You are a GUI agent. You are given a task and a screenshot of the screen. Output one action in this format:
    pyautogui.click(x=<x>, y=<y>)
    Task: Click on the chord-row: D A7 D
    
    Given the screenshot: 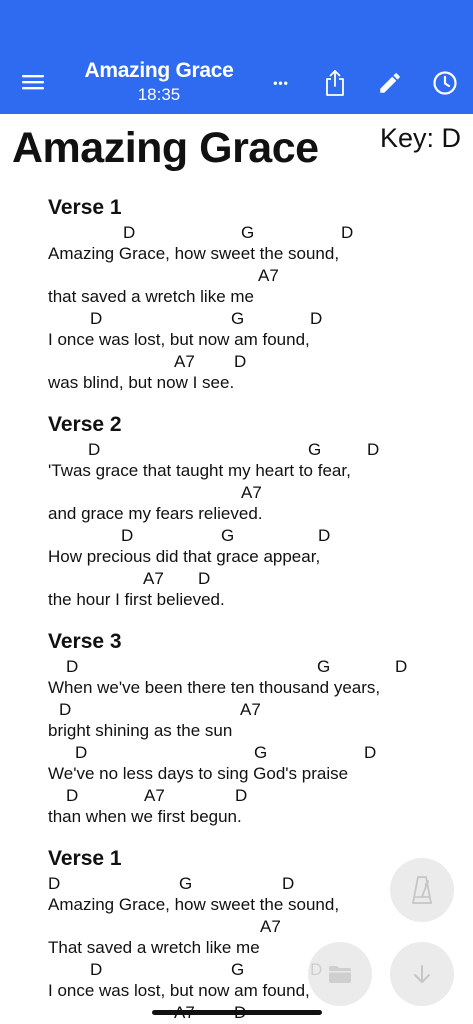 What is the action you would take?
    pyautogui.click(x=253, y=795)
    